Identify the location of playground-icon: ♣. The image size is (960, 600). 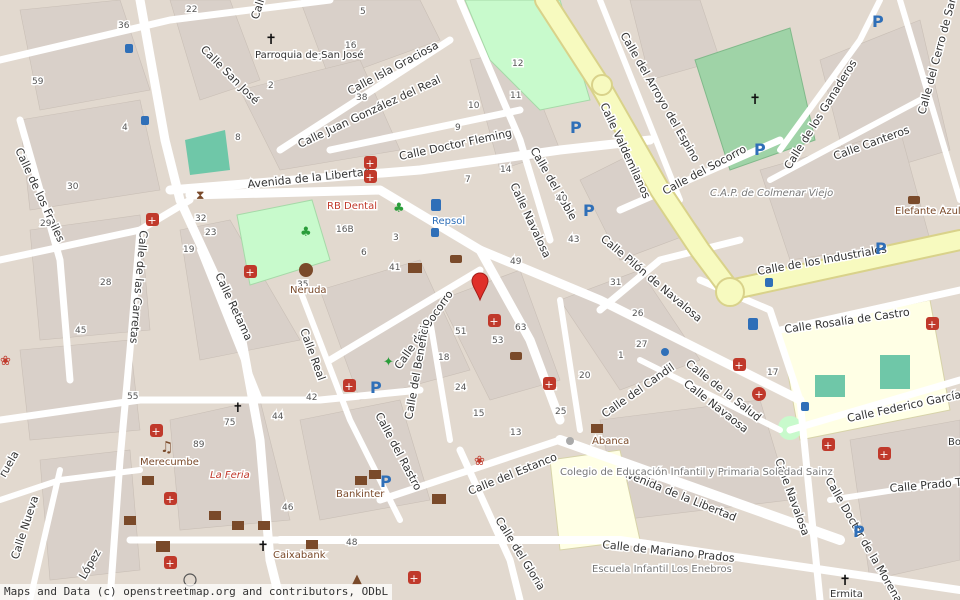
(306, 232).